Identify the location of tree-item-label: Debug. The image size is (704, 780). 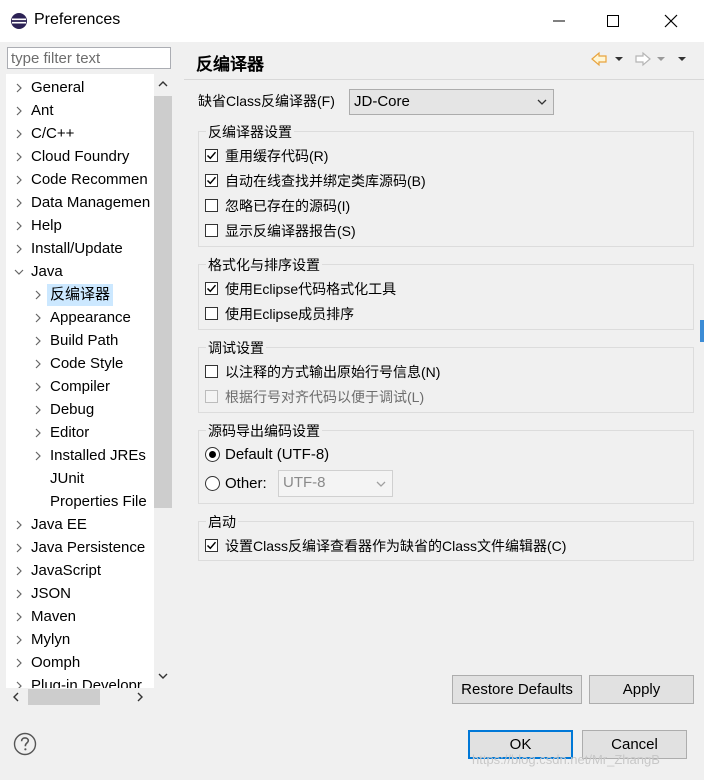
(72, 409).